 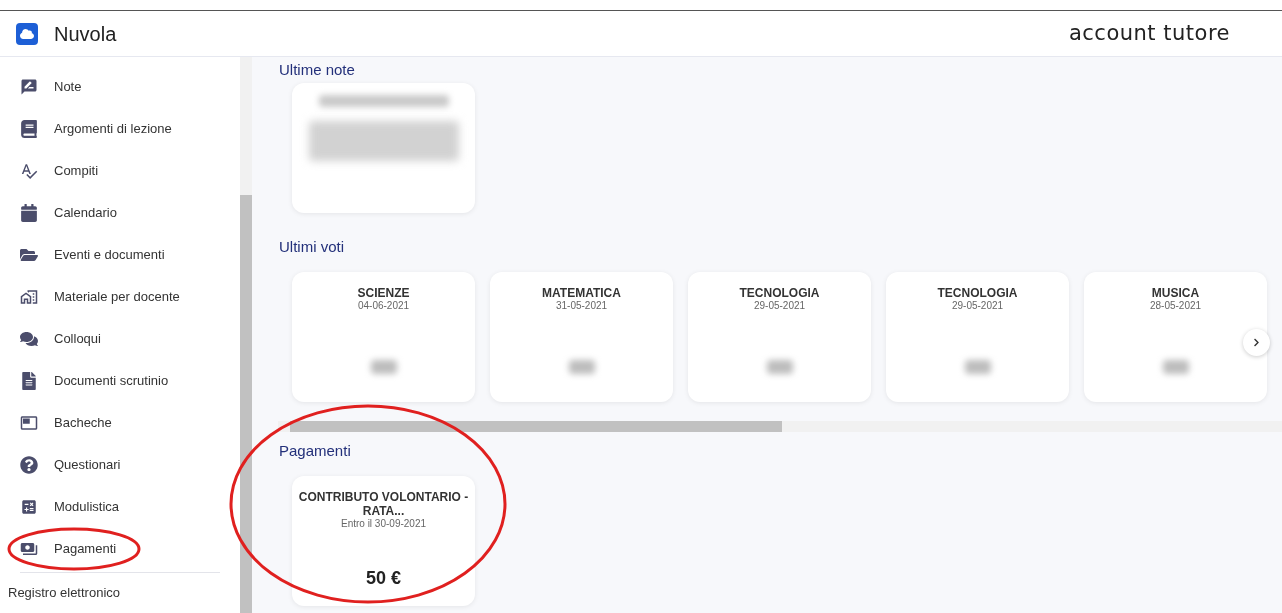 I want to click on sidebar-item: Note, so click(x=120, y=87).